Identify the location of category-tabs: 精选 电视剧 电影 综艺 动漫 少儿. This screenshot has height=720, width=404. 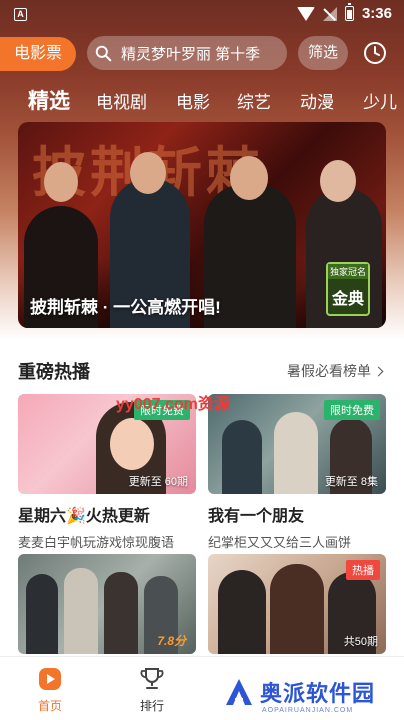
(202, 98).